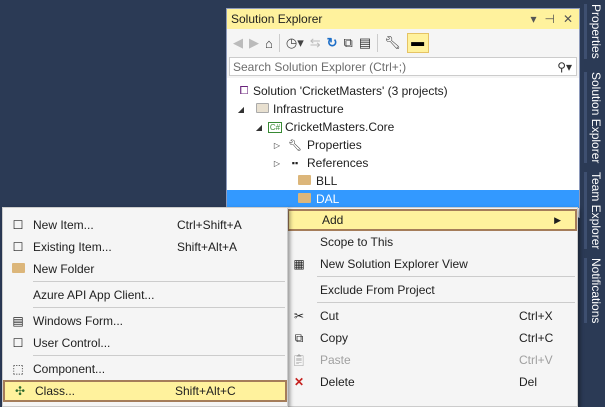 Image resolution: width=605 pixels, height=407 pixels. I want to click on menu-item-class: ✣ Class... Shift+Alt+C, so click(145, 391).